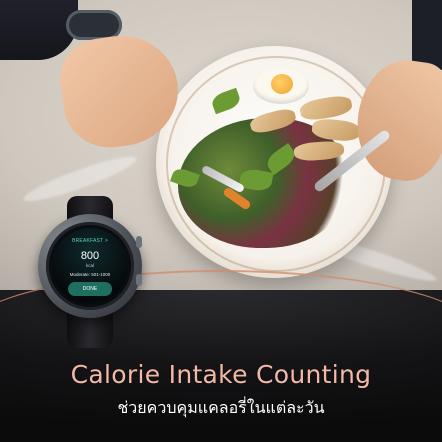 The height and width of the screenshot is (442, 442). I want to click on watch-meal-title: BREAKFAST >, so click(90, 241).